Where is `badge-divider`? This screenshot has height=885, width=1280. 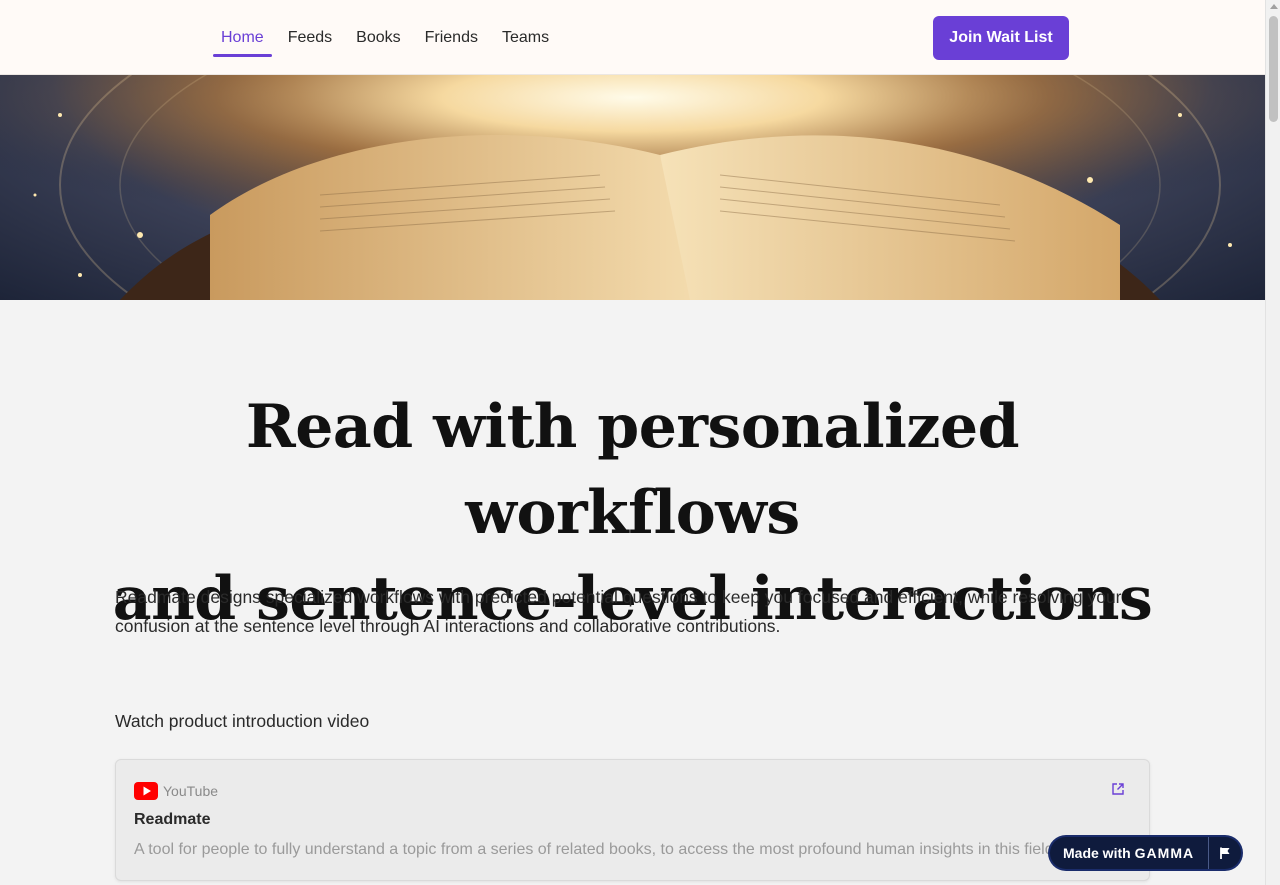 badge-divider is located at coordinates (1208, 853).